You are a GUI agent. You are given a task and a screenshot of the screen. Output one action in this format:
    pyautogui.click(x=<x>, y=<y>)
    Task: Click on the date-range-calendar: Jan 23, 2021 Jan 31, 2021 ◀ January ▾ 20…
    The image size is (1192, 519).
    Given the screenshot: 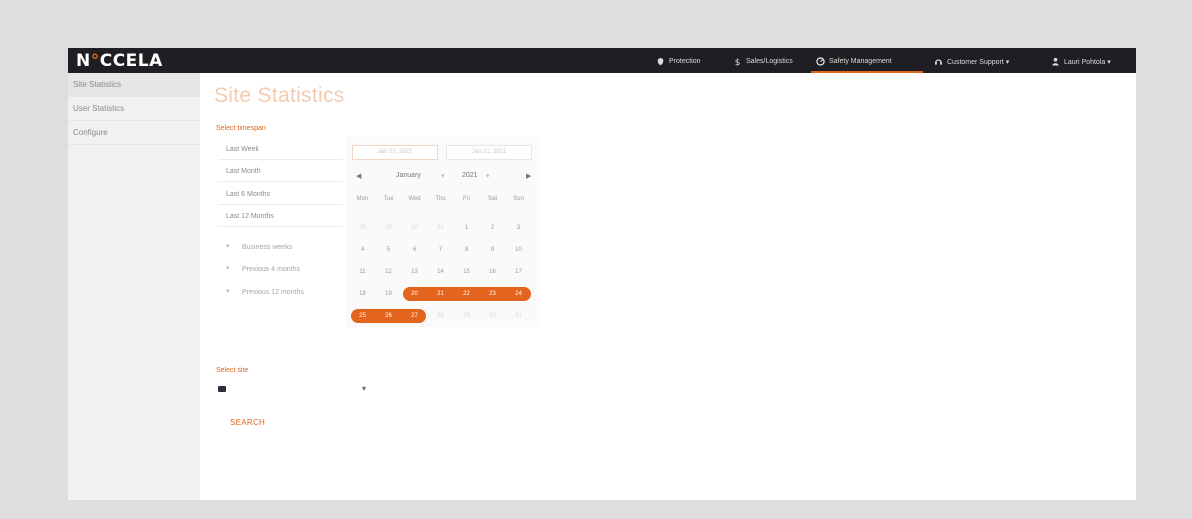 What is the action you would take?
    pyautogui.click(x=443, y=232)
    